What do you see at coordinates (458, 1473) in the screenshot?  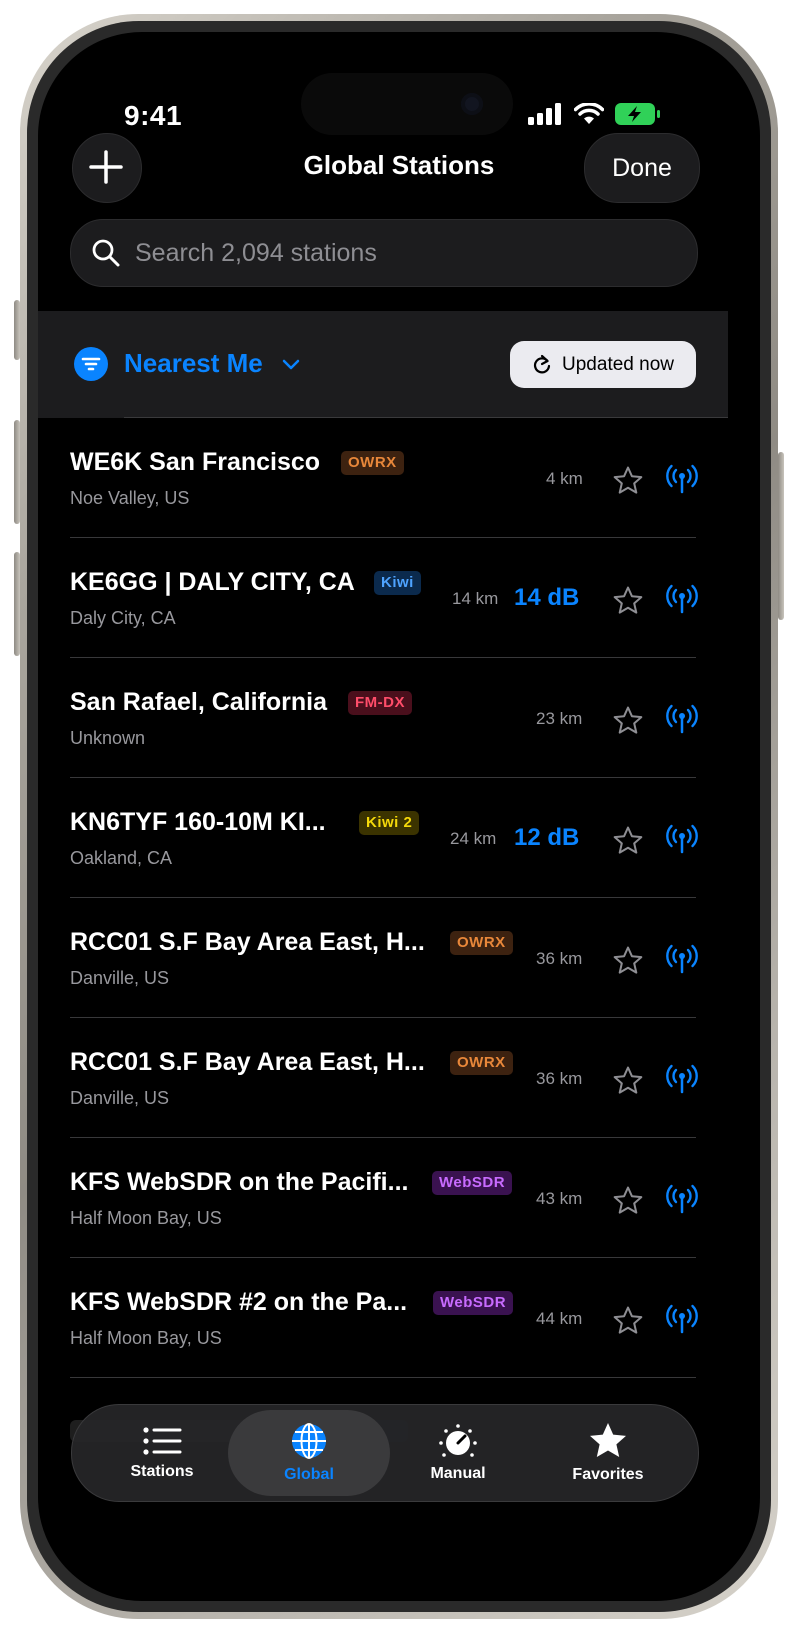 I see `tab-label: Manual` at bounding box center [458, 1473].